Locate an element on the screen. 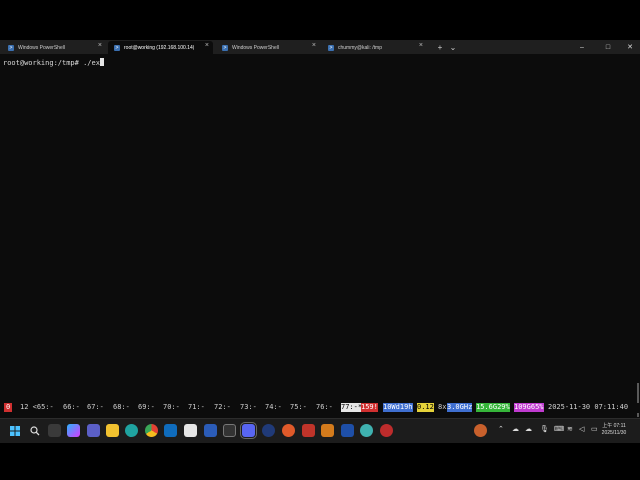  store-icon is located at coordinates (190, 430).